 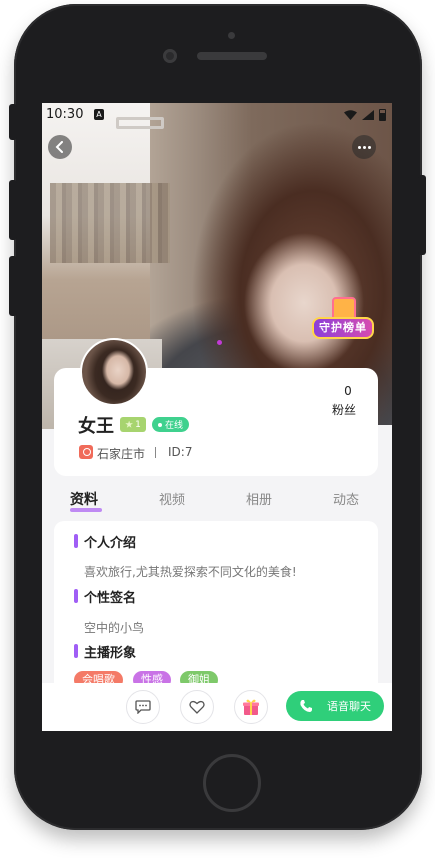 I want to click on chat-bubble-icon, so click(x=143, y=707).